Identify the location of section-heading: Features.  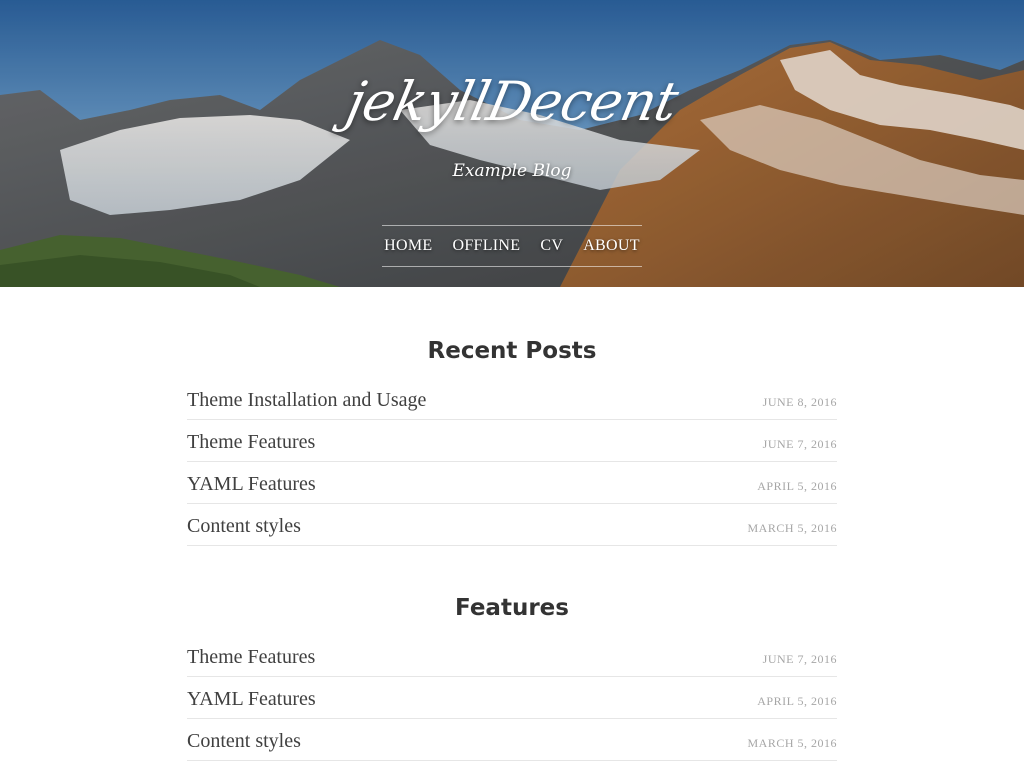
(512, 608).